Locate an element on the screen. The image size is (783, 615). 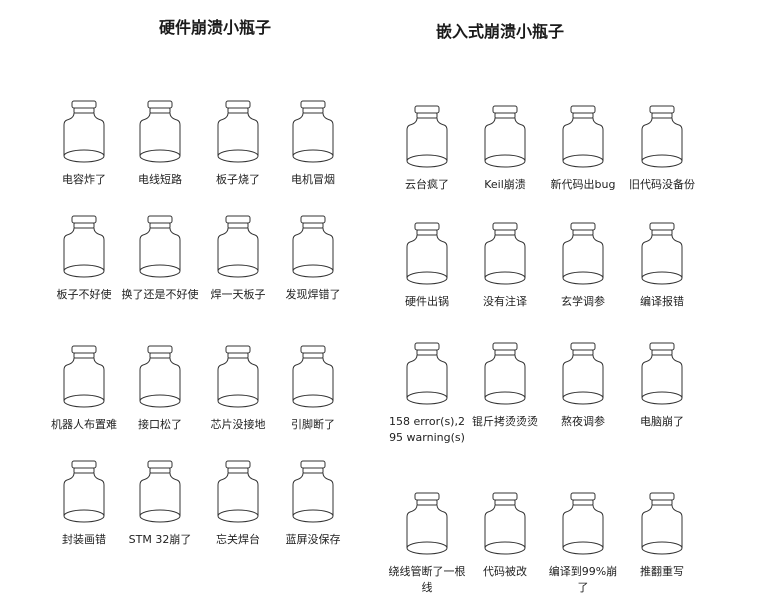
embedded-jar-item: 云台疯了 is located at coordinates (427, 149).